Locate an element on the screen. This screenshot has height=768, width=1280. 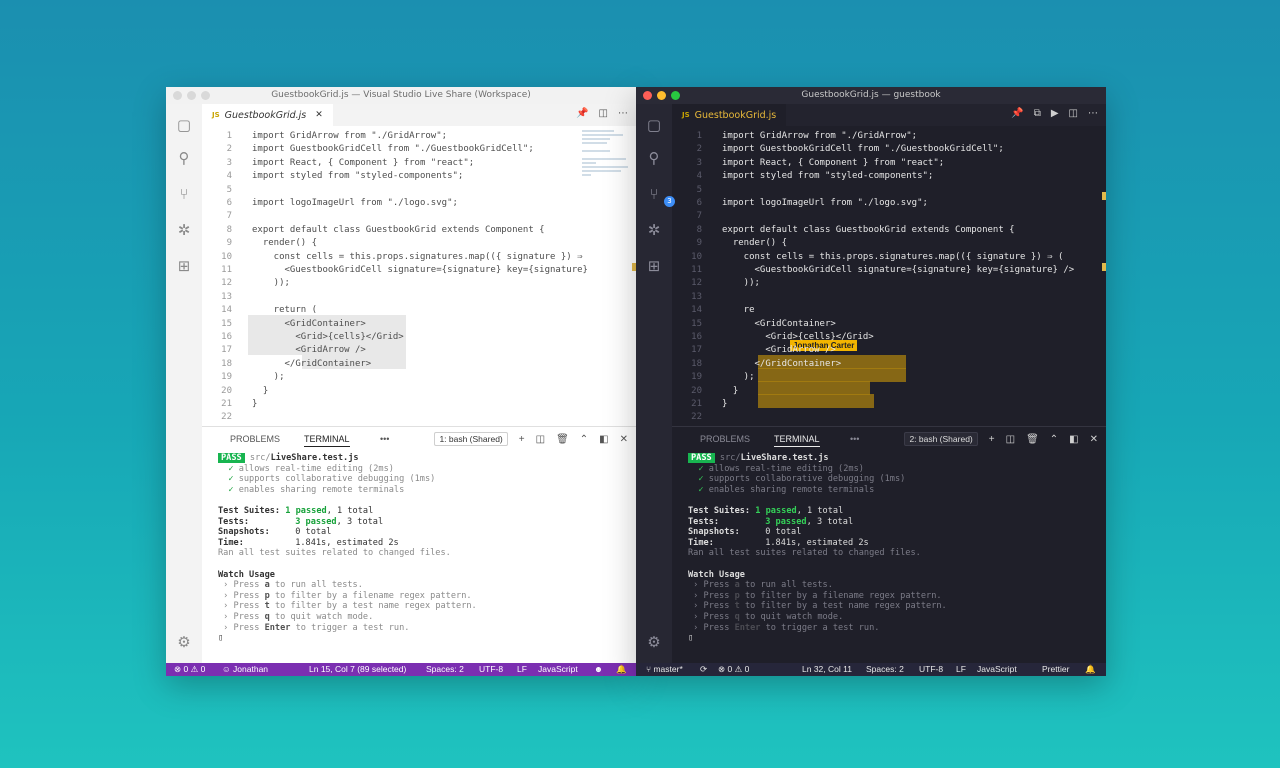
line-number: 17 is located at coordinates (696, 350).